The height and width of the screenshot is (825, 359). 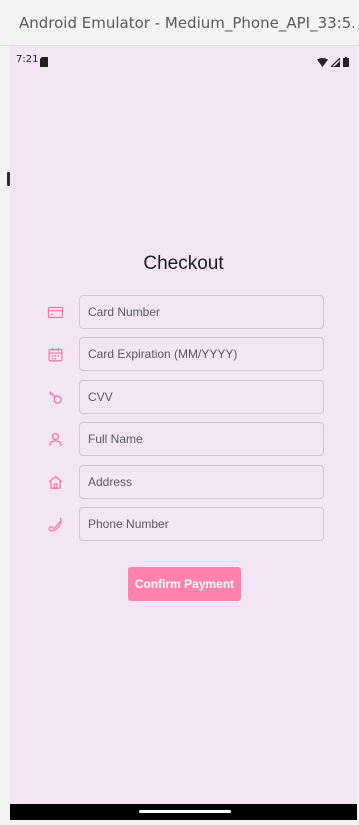 I want to click on wifi-icon, so click(x=322, y=63).